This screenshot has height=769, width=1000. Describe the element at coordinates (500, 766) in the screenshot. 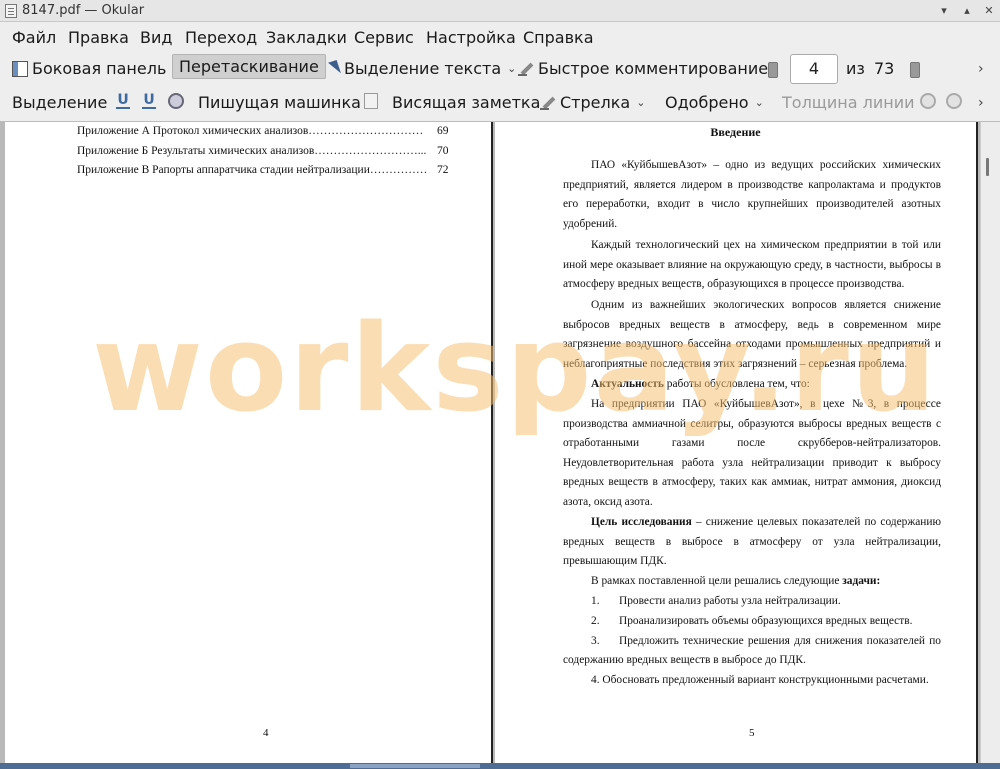

I see `horizontal-scrollbar` at that location.